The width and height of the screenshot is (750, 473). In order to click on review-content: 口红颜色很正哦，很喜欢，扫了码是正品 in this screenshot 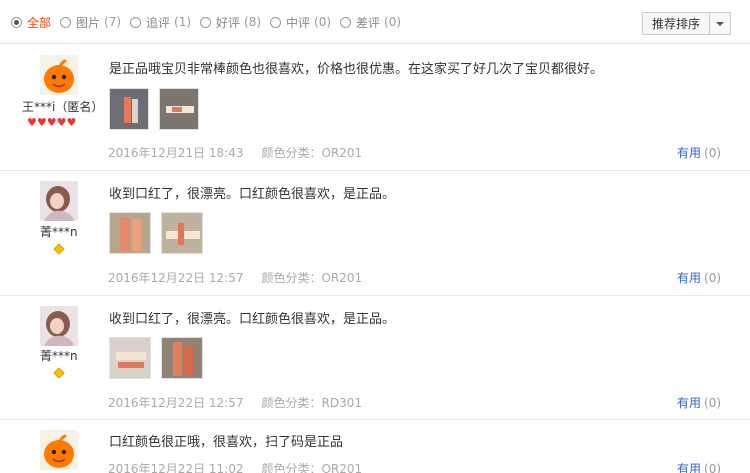, I will do `click(226, 442)`.